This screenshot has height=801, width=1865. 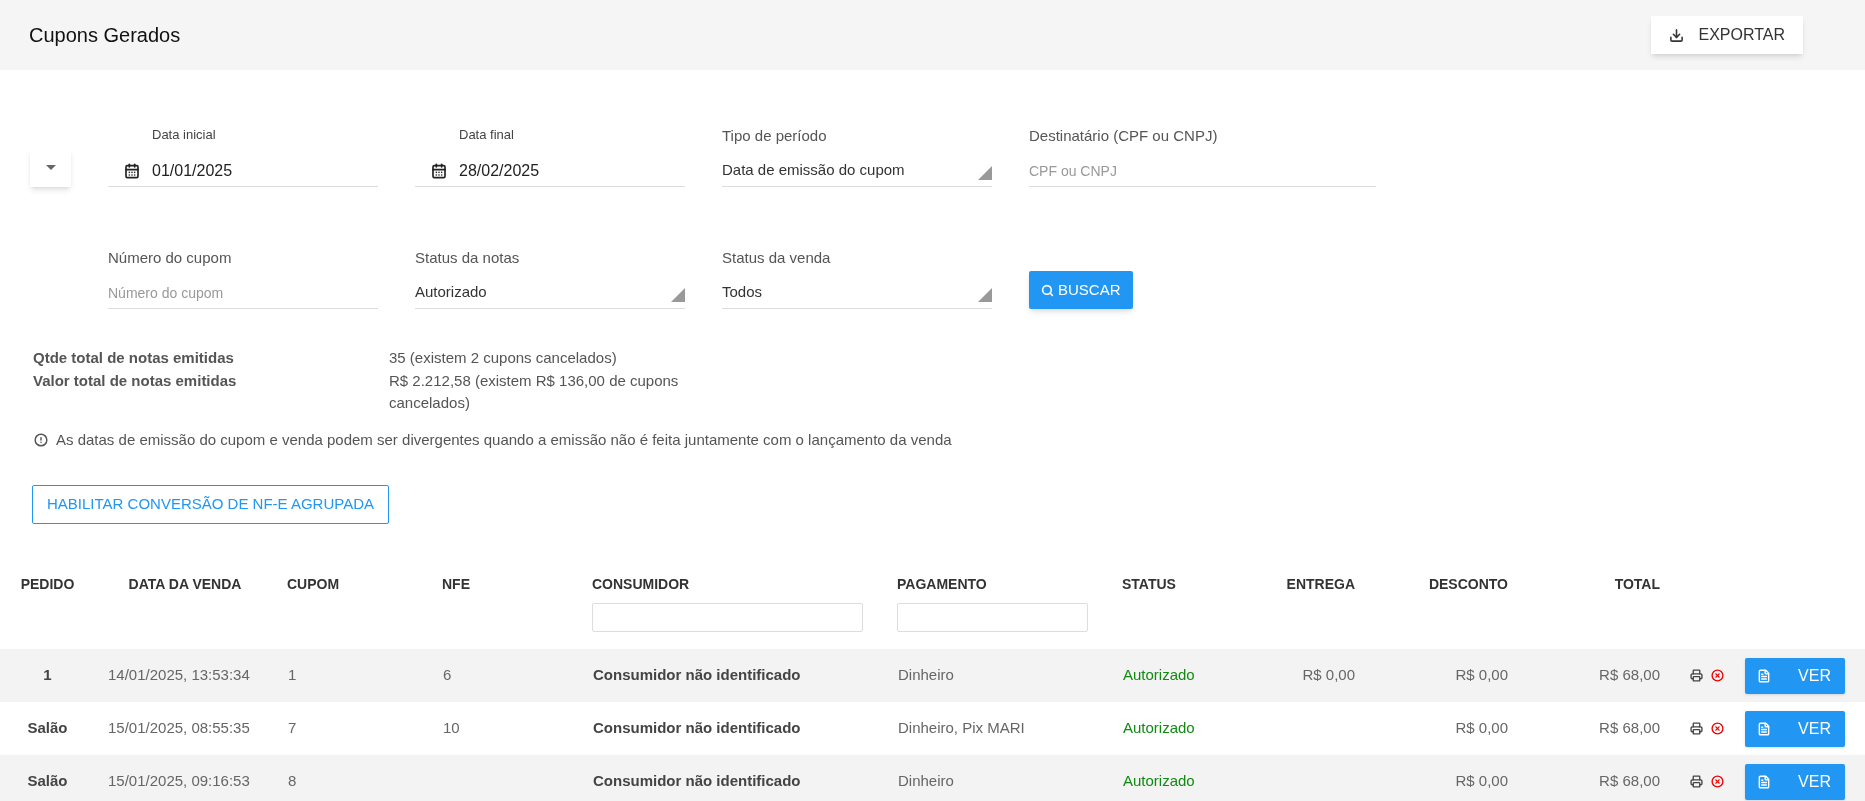 What do you see at coordinates (184, 135) in the screenshot?
I see `field-label: Data inicial` at bounding box center [184, 135].